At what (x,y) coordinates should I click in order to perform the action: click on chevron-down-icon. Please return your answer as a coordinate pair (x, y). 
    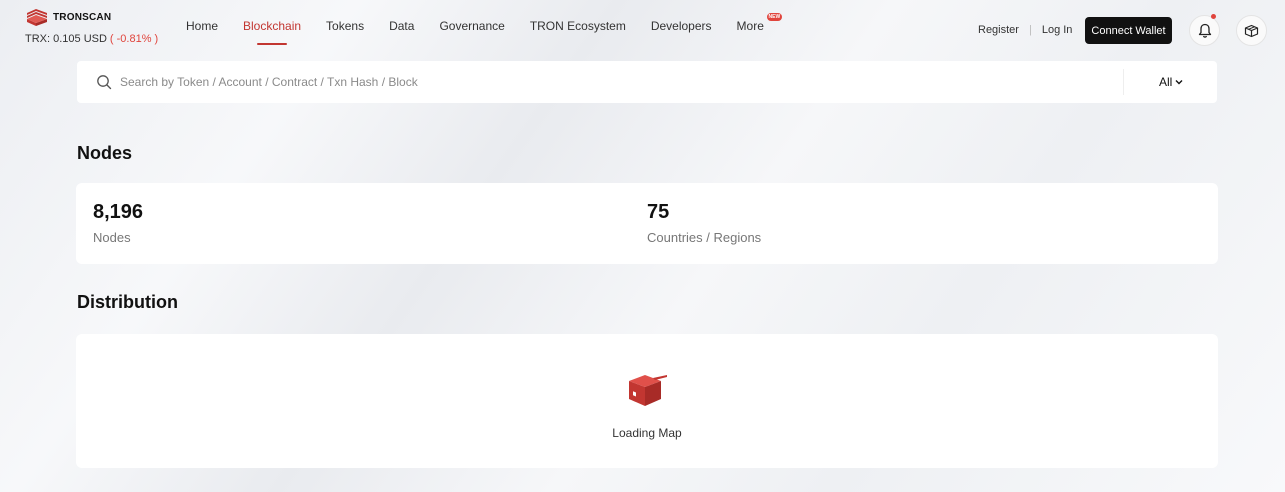
    Looking at the image, I should click on (1179, 82).